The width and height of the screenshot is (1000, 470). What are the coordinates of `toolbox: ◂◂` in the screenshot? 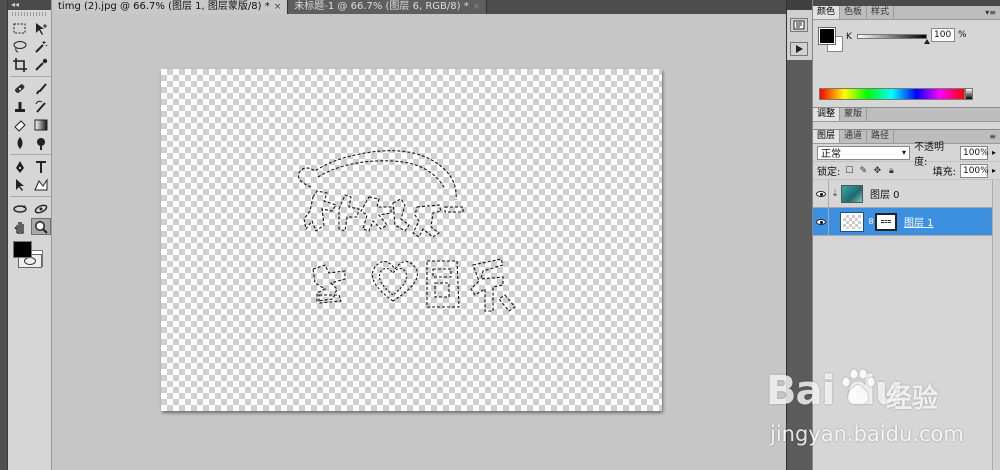 It's located at (30, 235).